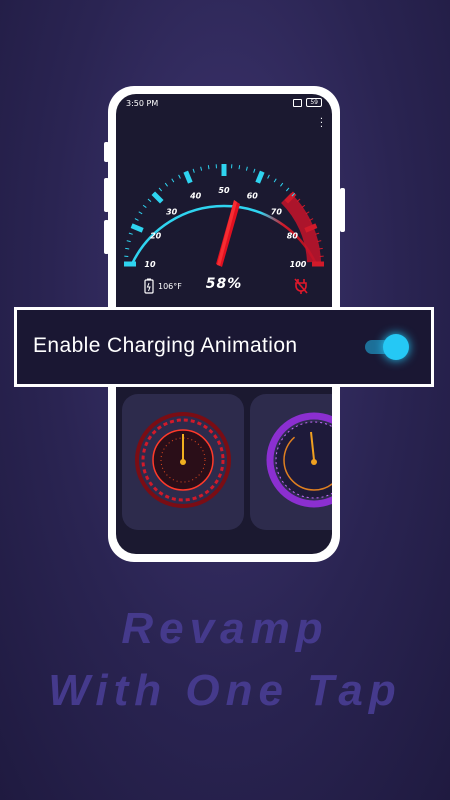 The image size is (450, 800). I want to click on gauge-label: 20, so click(156, 236).